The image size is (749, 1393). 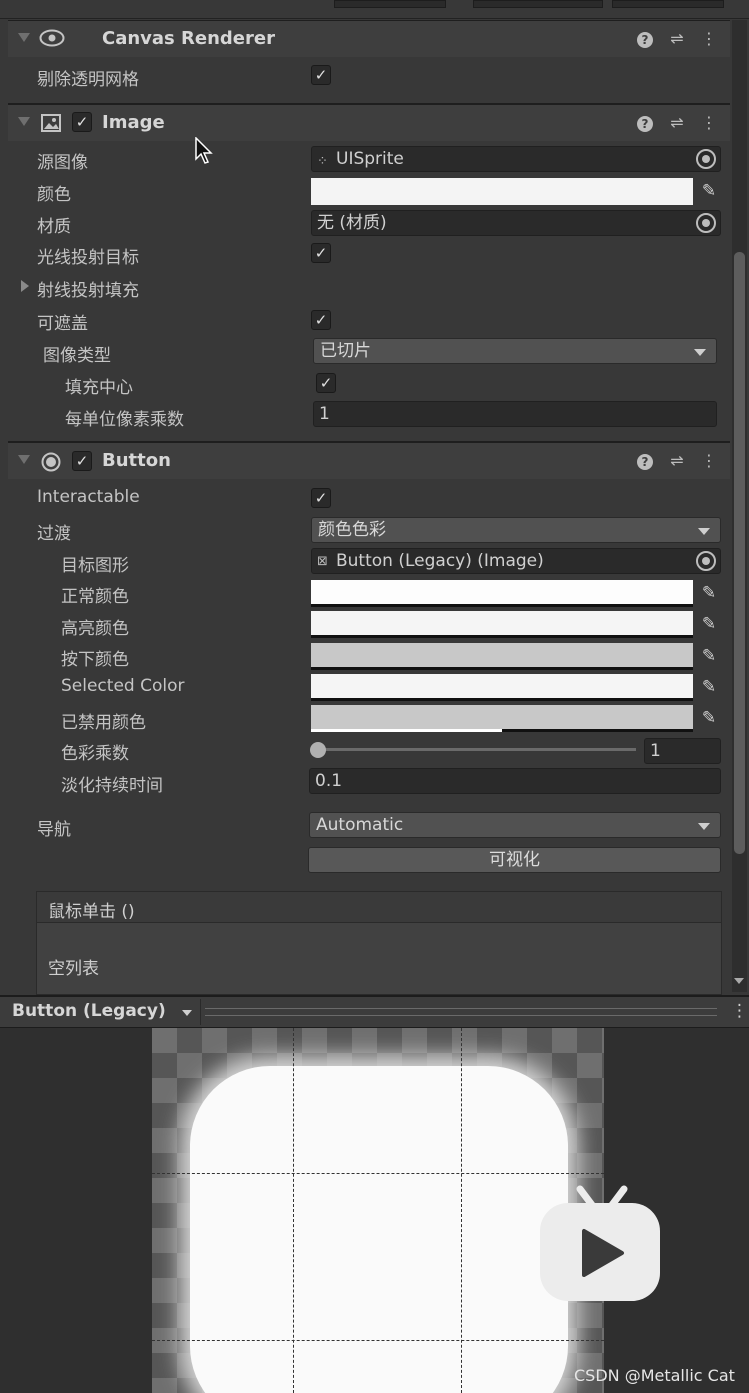 What do you see at coordinates (89, 1011) in the screenshot?
I see `preview-title: Button (Legacy)` at bounding box center [89, 1011].